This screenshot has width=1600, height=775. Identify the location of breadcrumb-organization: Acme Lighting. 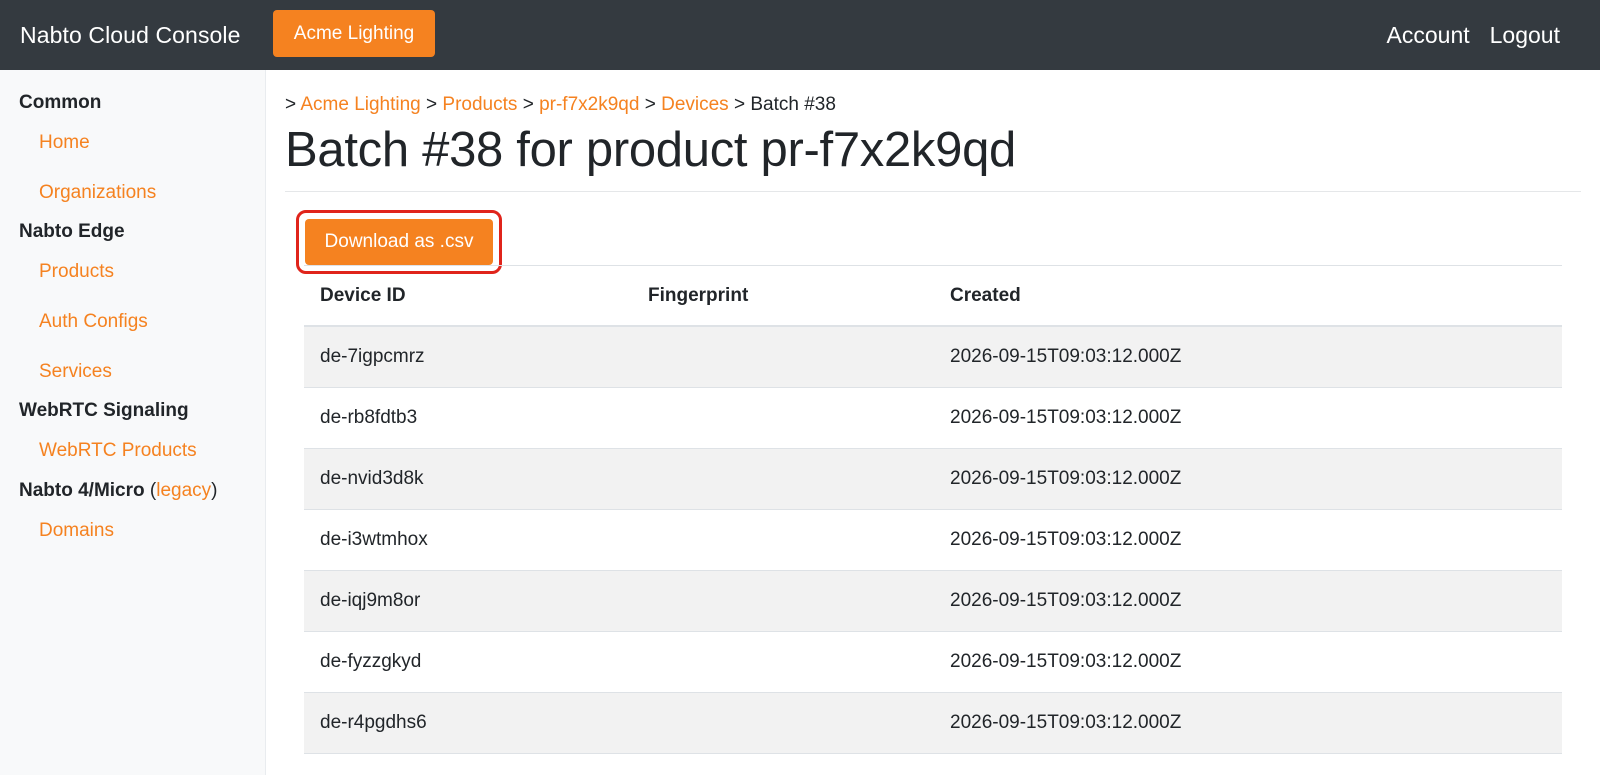
(360, 104).